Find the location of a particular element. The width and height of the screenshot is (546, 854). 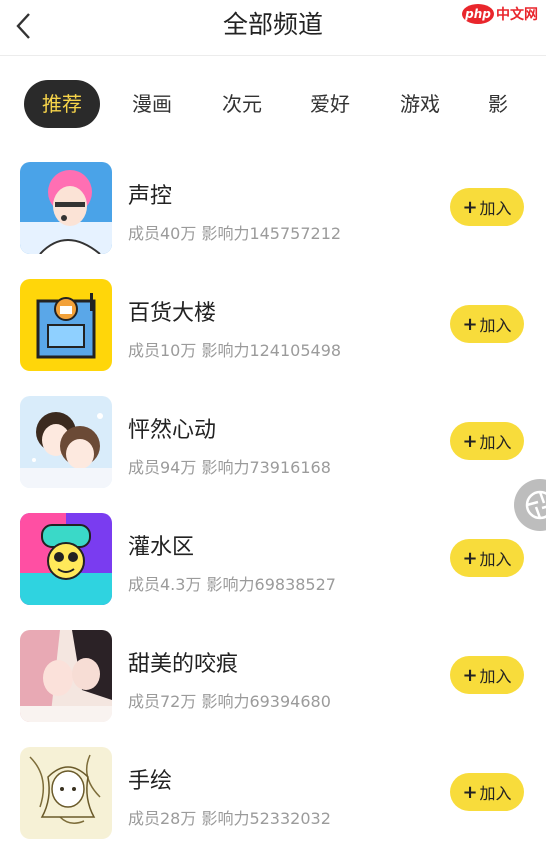

channel-stats: 成员40万 影响力145757212 is located at coordinates (235, 233).